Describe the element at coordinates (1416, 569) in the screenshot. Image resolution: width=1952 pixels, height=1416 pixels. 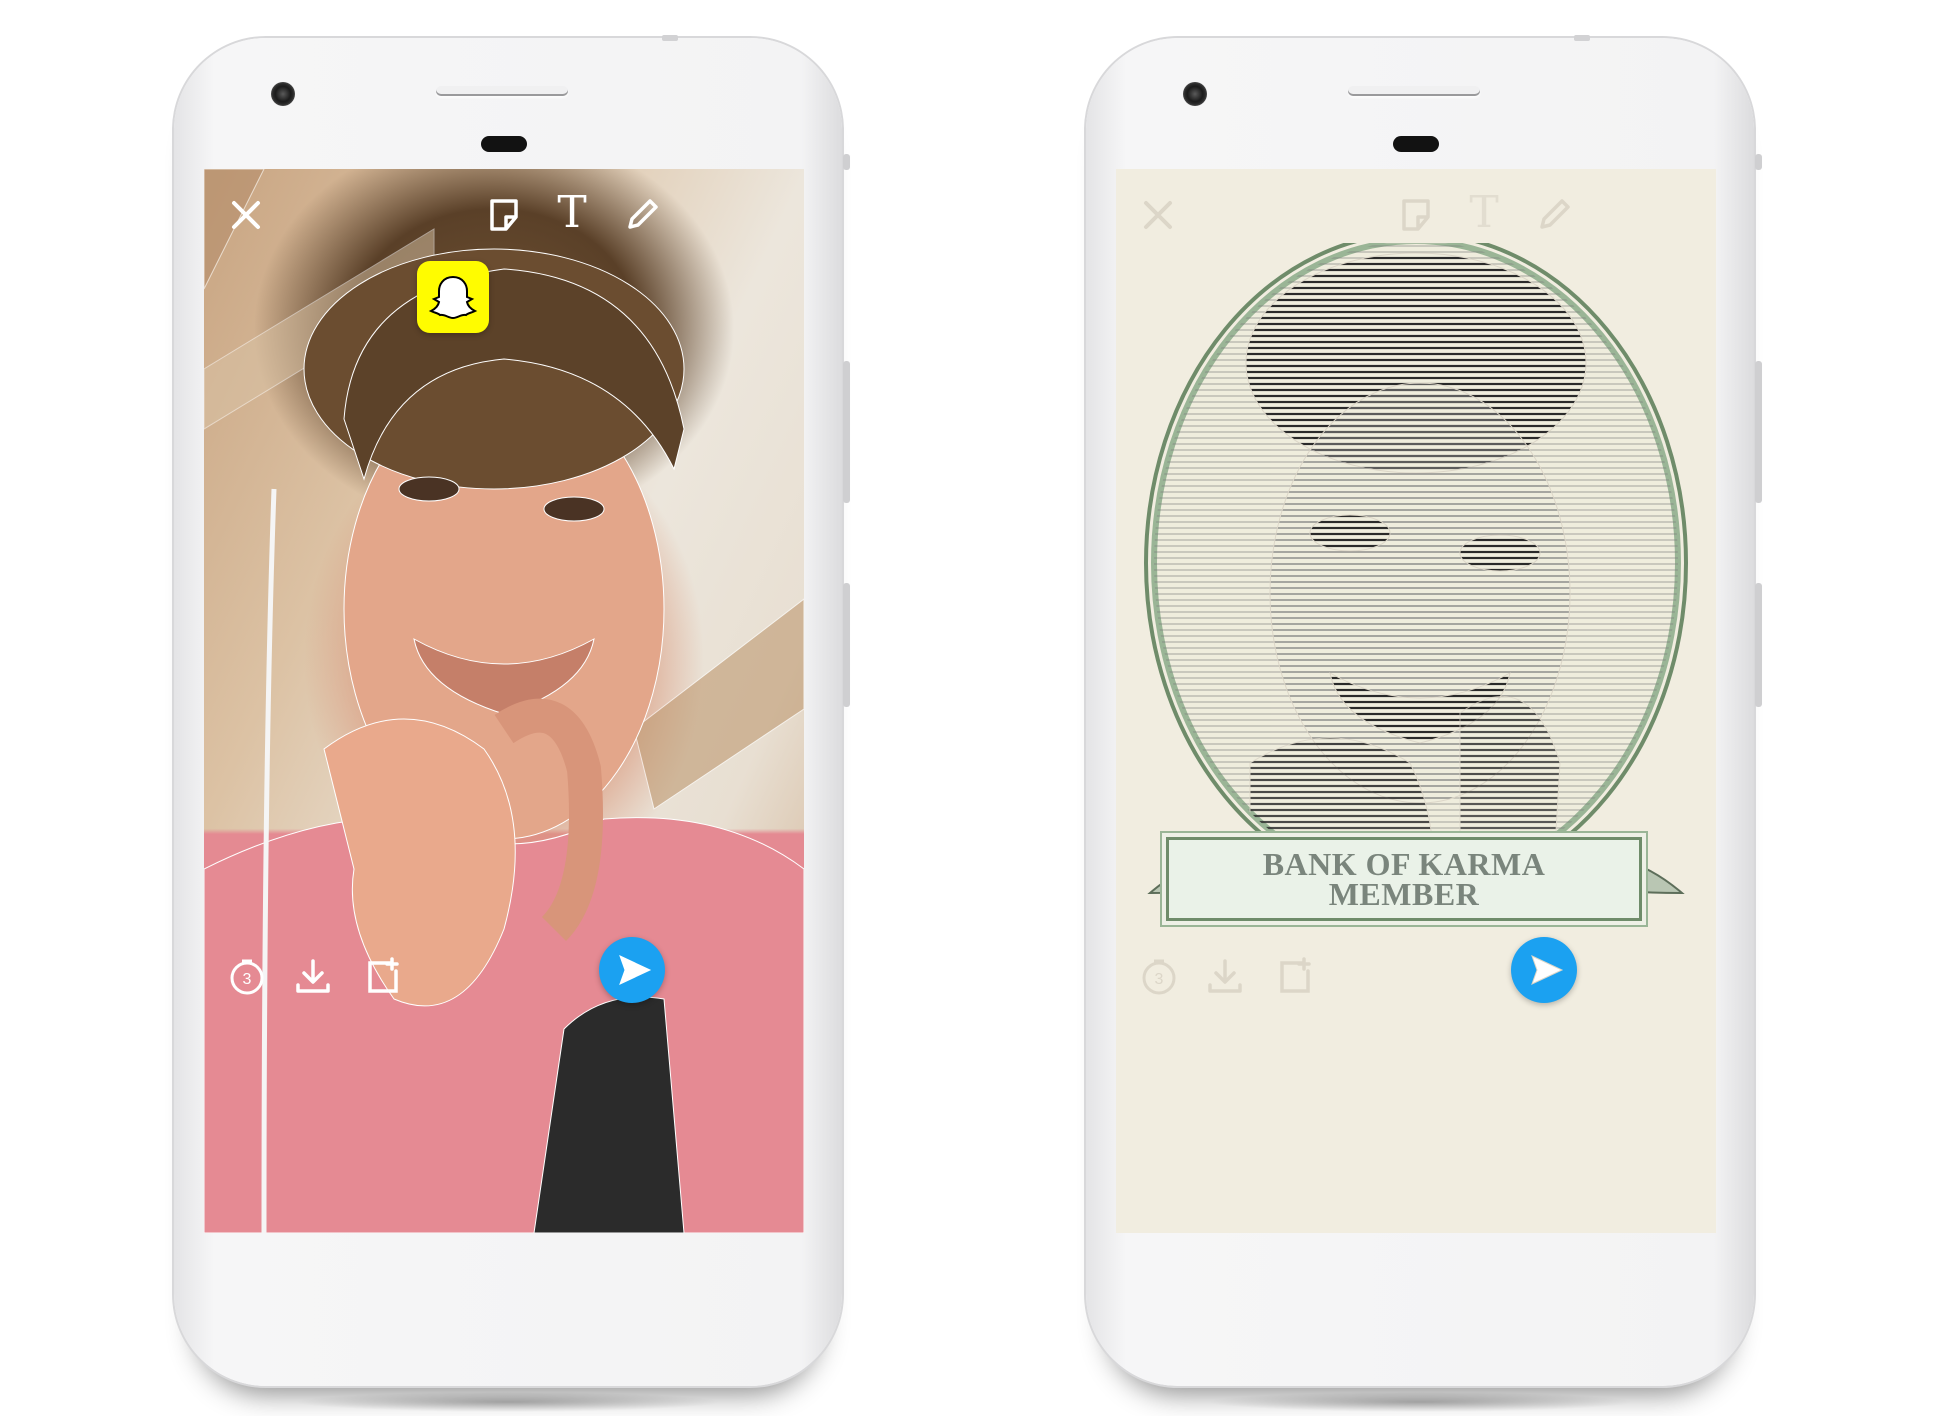
I see `bank-note-portrait` at that location.